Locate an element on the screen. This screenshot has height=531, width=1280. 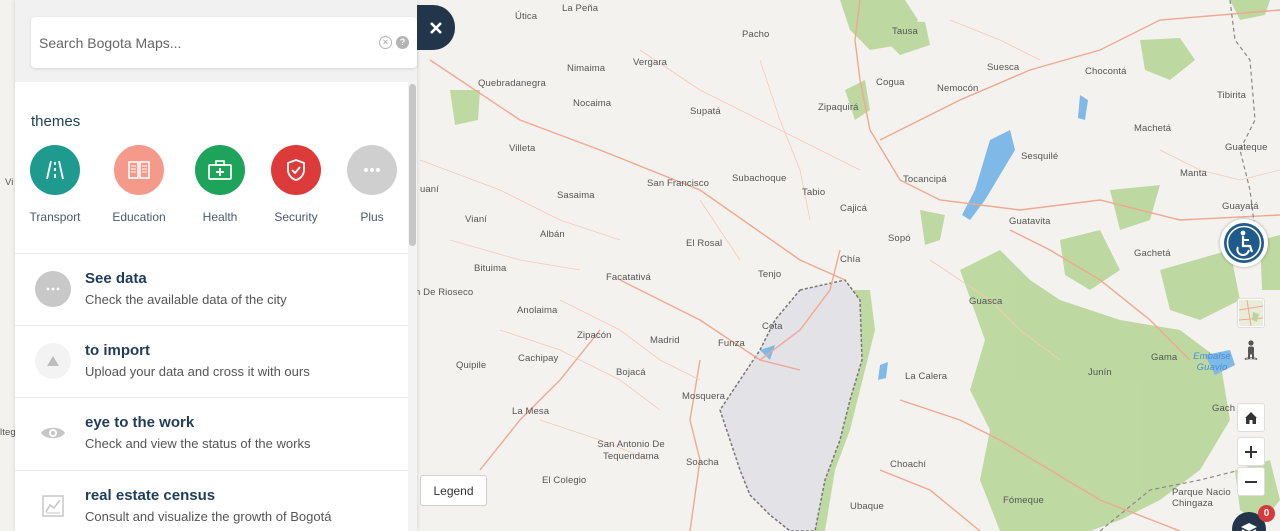
place-label: Soacha is located at coordinates (702, 462).